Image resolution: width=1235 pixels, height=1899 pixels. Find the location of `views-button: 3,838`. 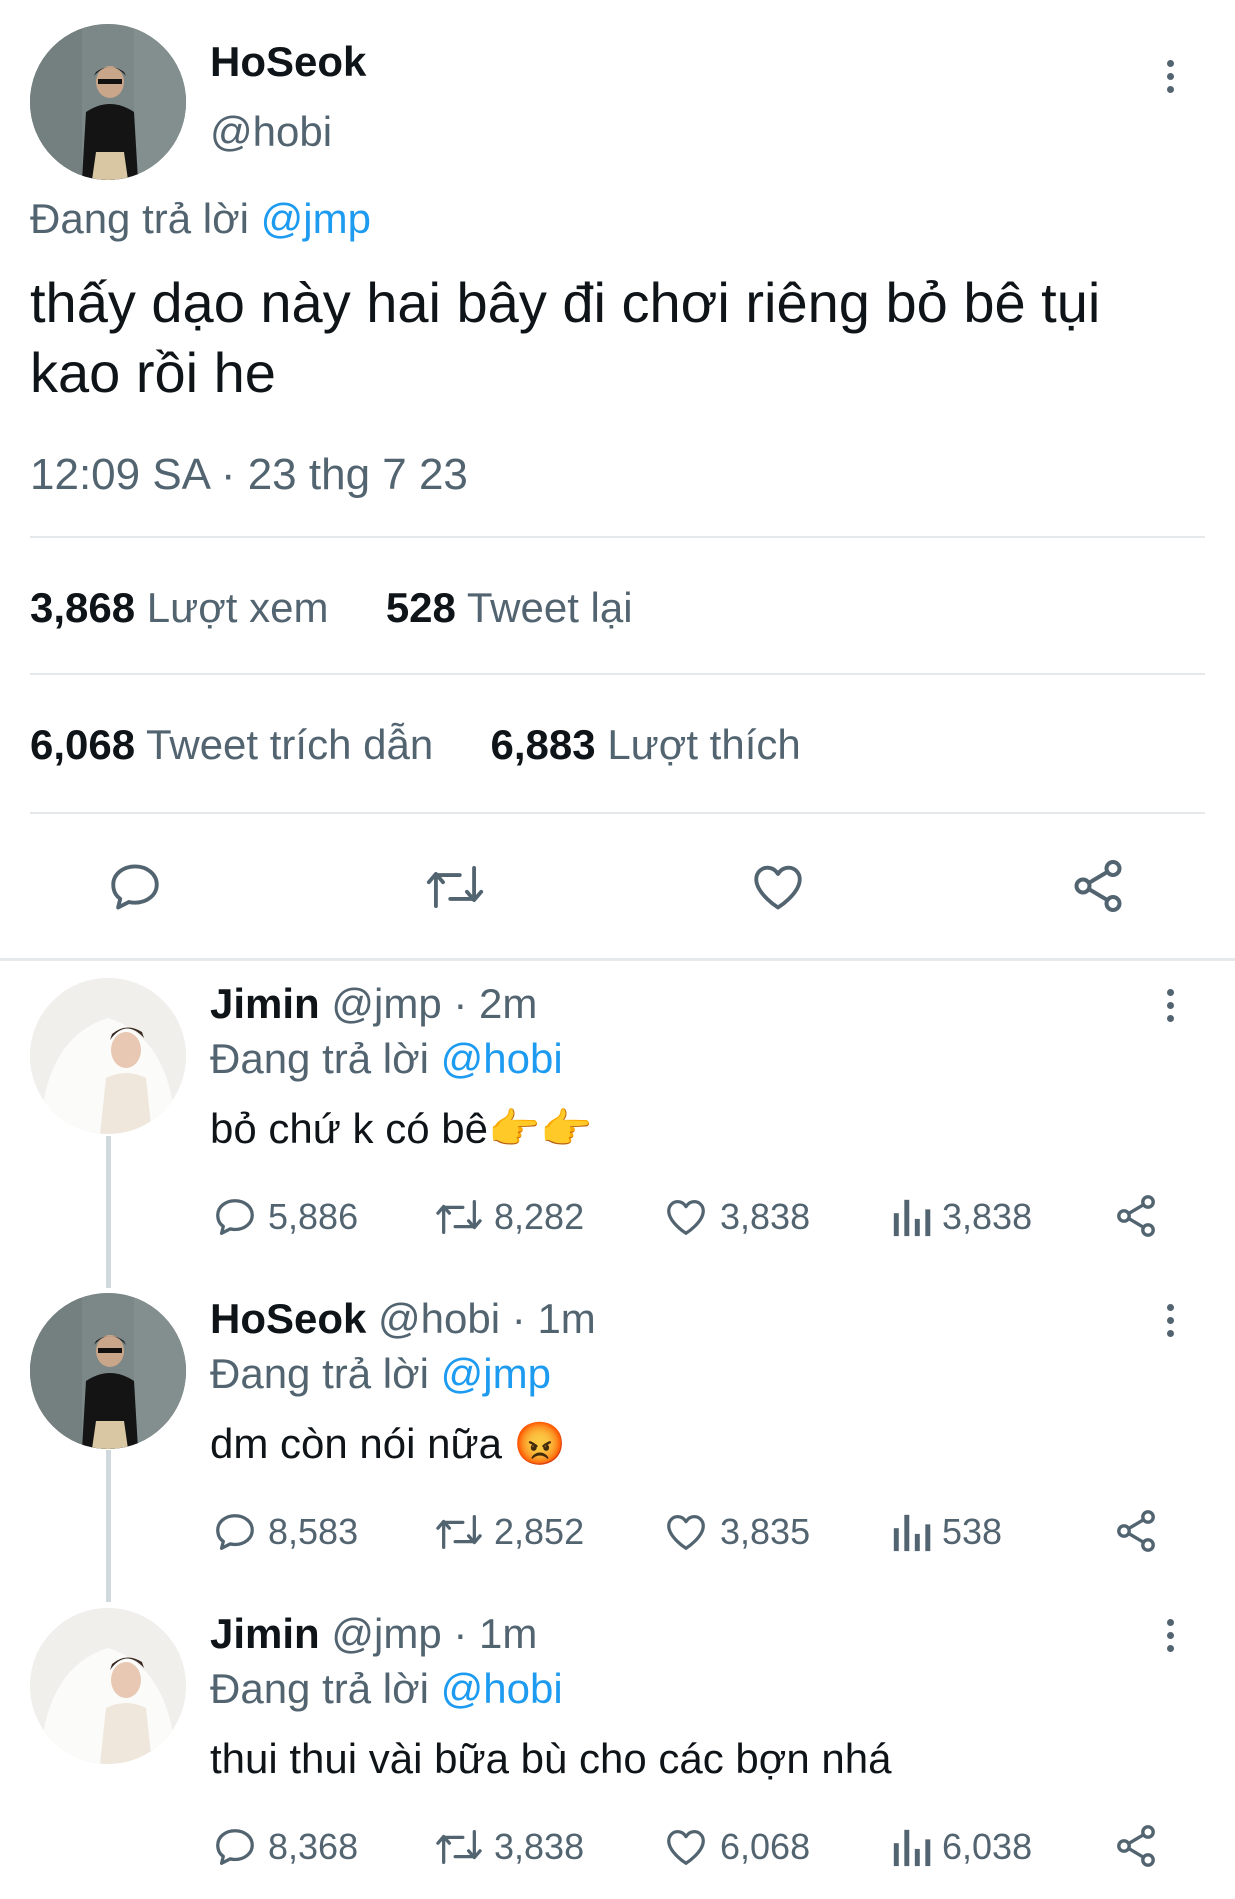

views-button: 3,838 is located at coordinates (961, 1217).